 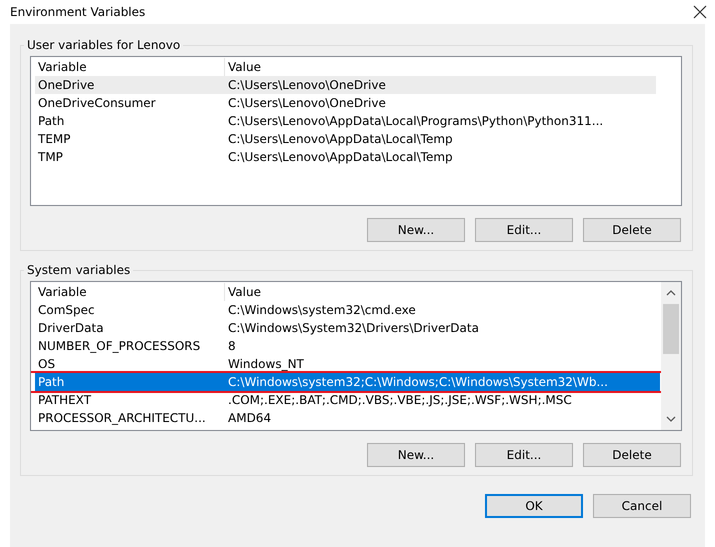 What do you see at coordinates (347, 364) in the screenshot?
I see `variable-row: OS Windows_NT` at bounding box center [347, 364].